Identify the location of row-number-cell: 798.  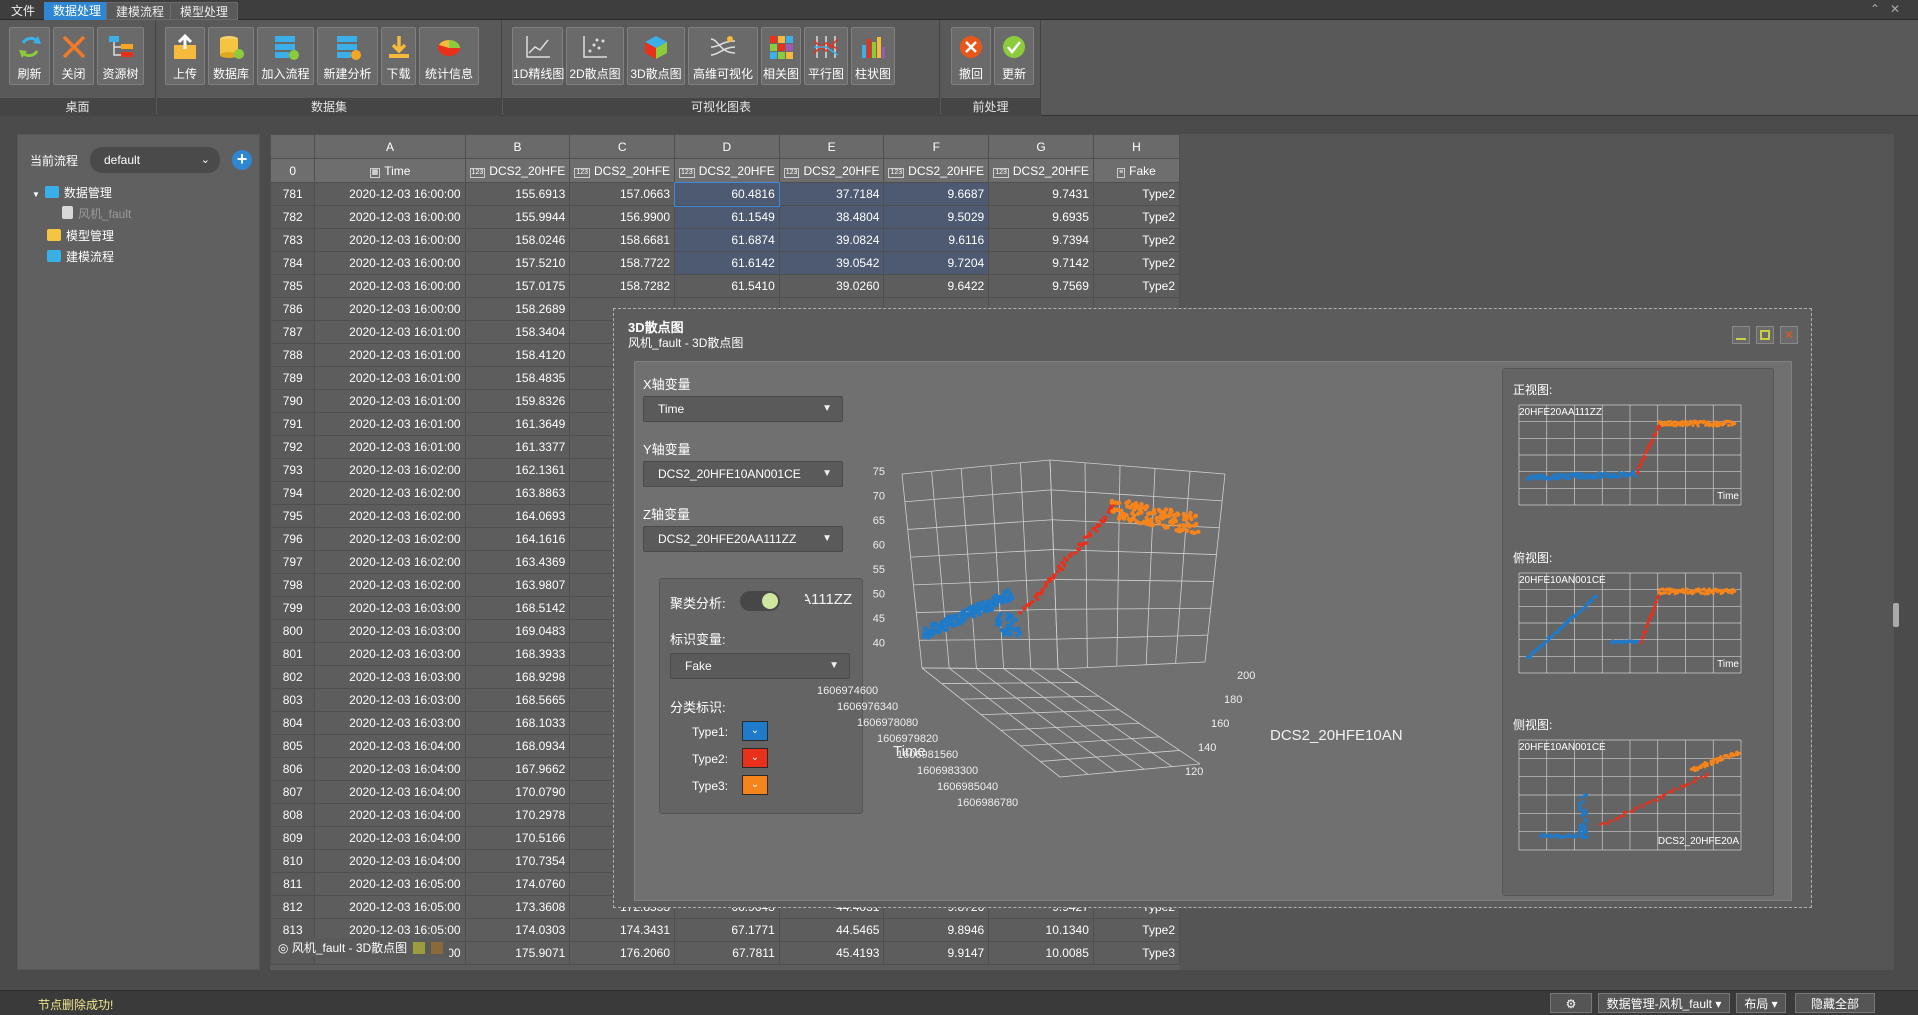
(293, 585).